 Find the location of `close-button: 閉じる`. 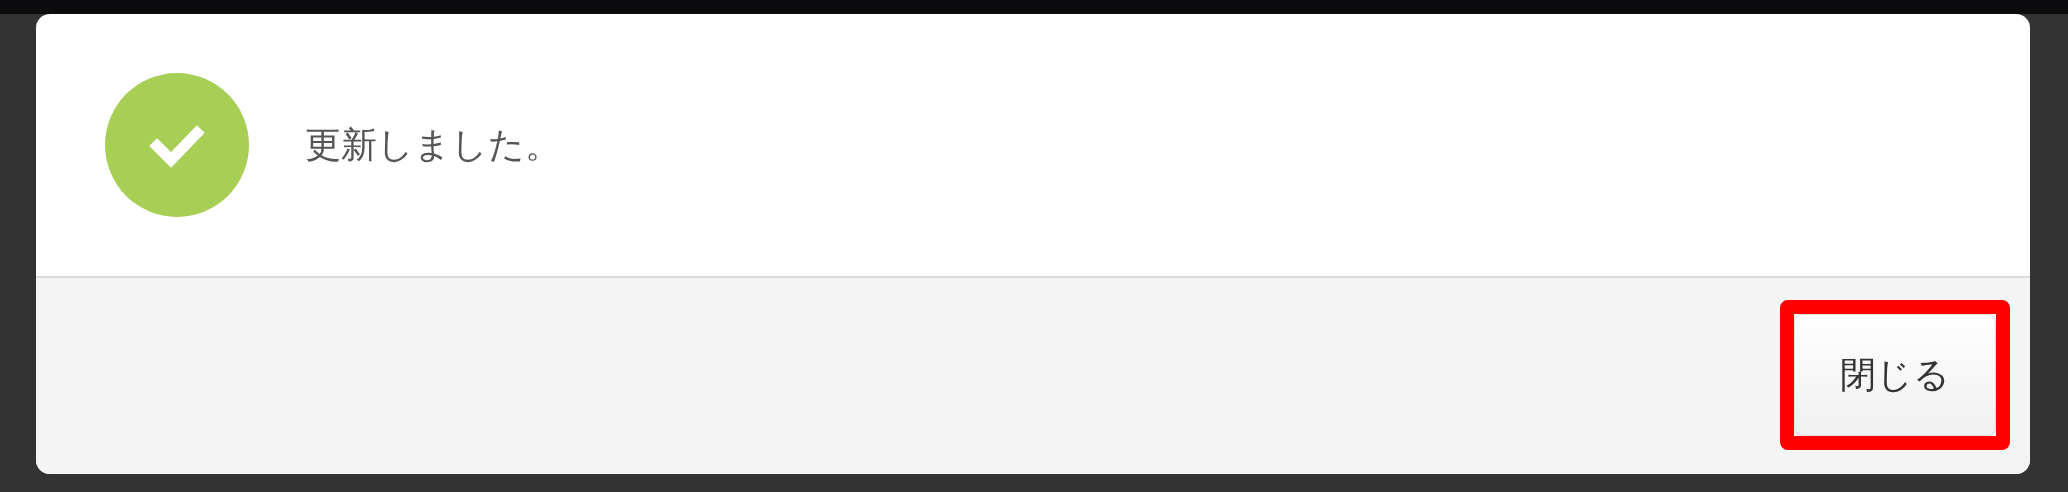

close-button: 閉じる is located at coordinates (1895, 375).